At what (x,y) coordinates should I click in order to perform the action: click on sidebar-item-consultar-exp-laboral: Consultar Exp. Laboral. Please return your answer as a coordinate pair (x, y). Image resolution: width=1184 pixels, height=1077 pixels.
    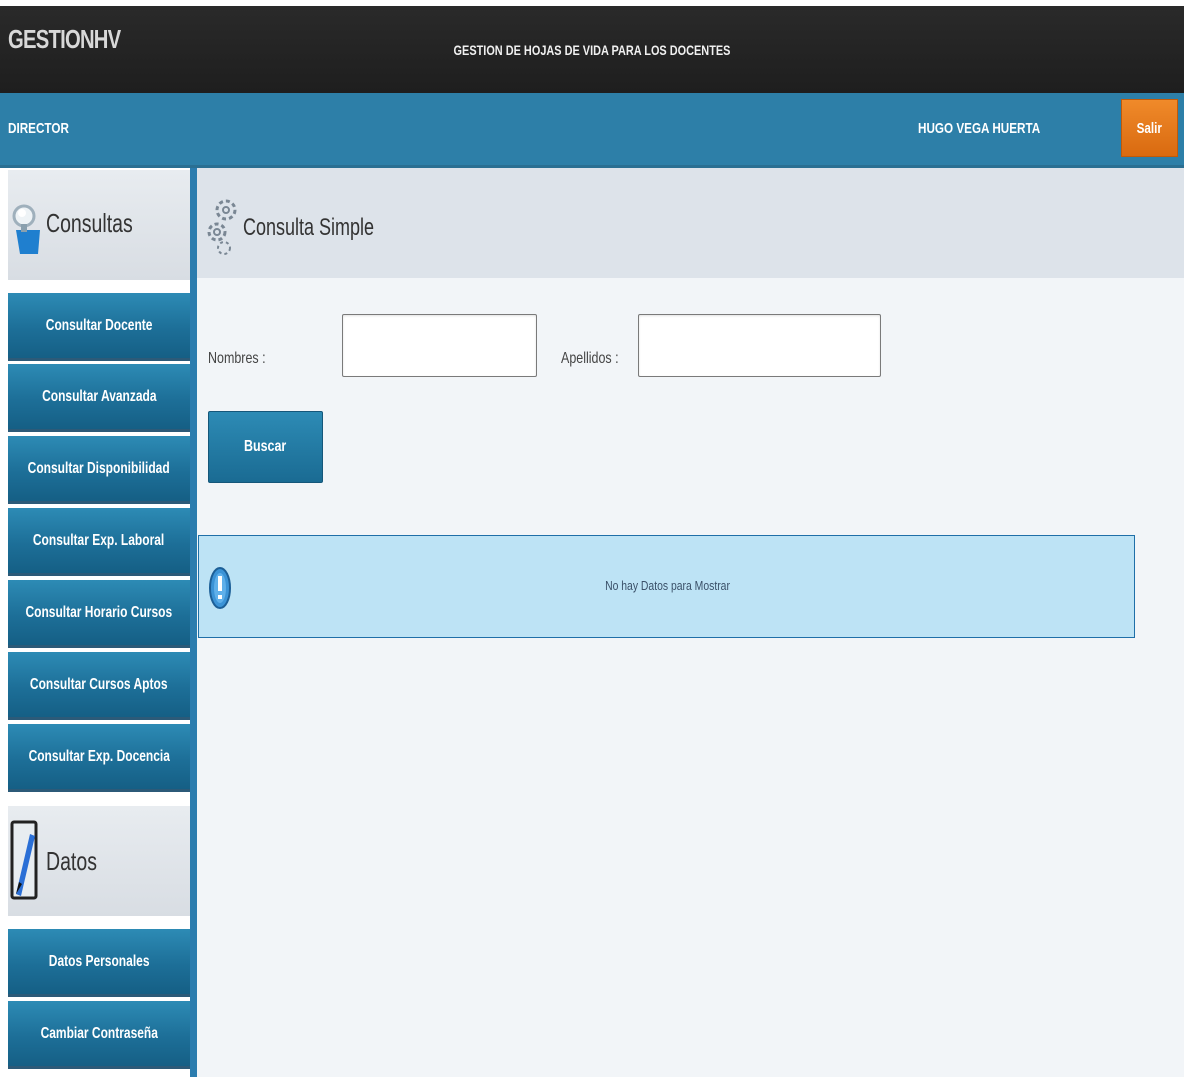
    Looking at the image, I should click on (99, 542).